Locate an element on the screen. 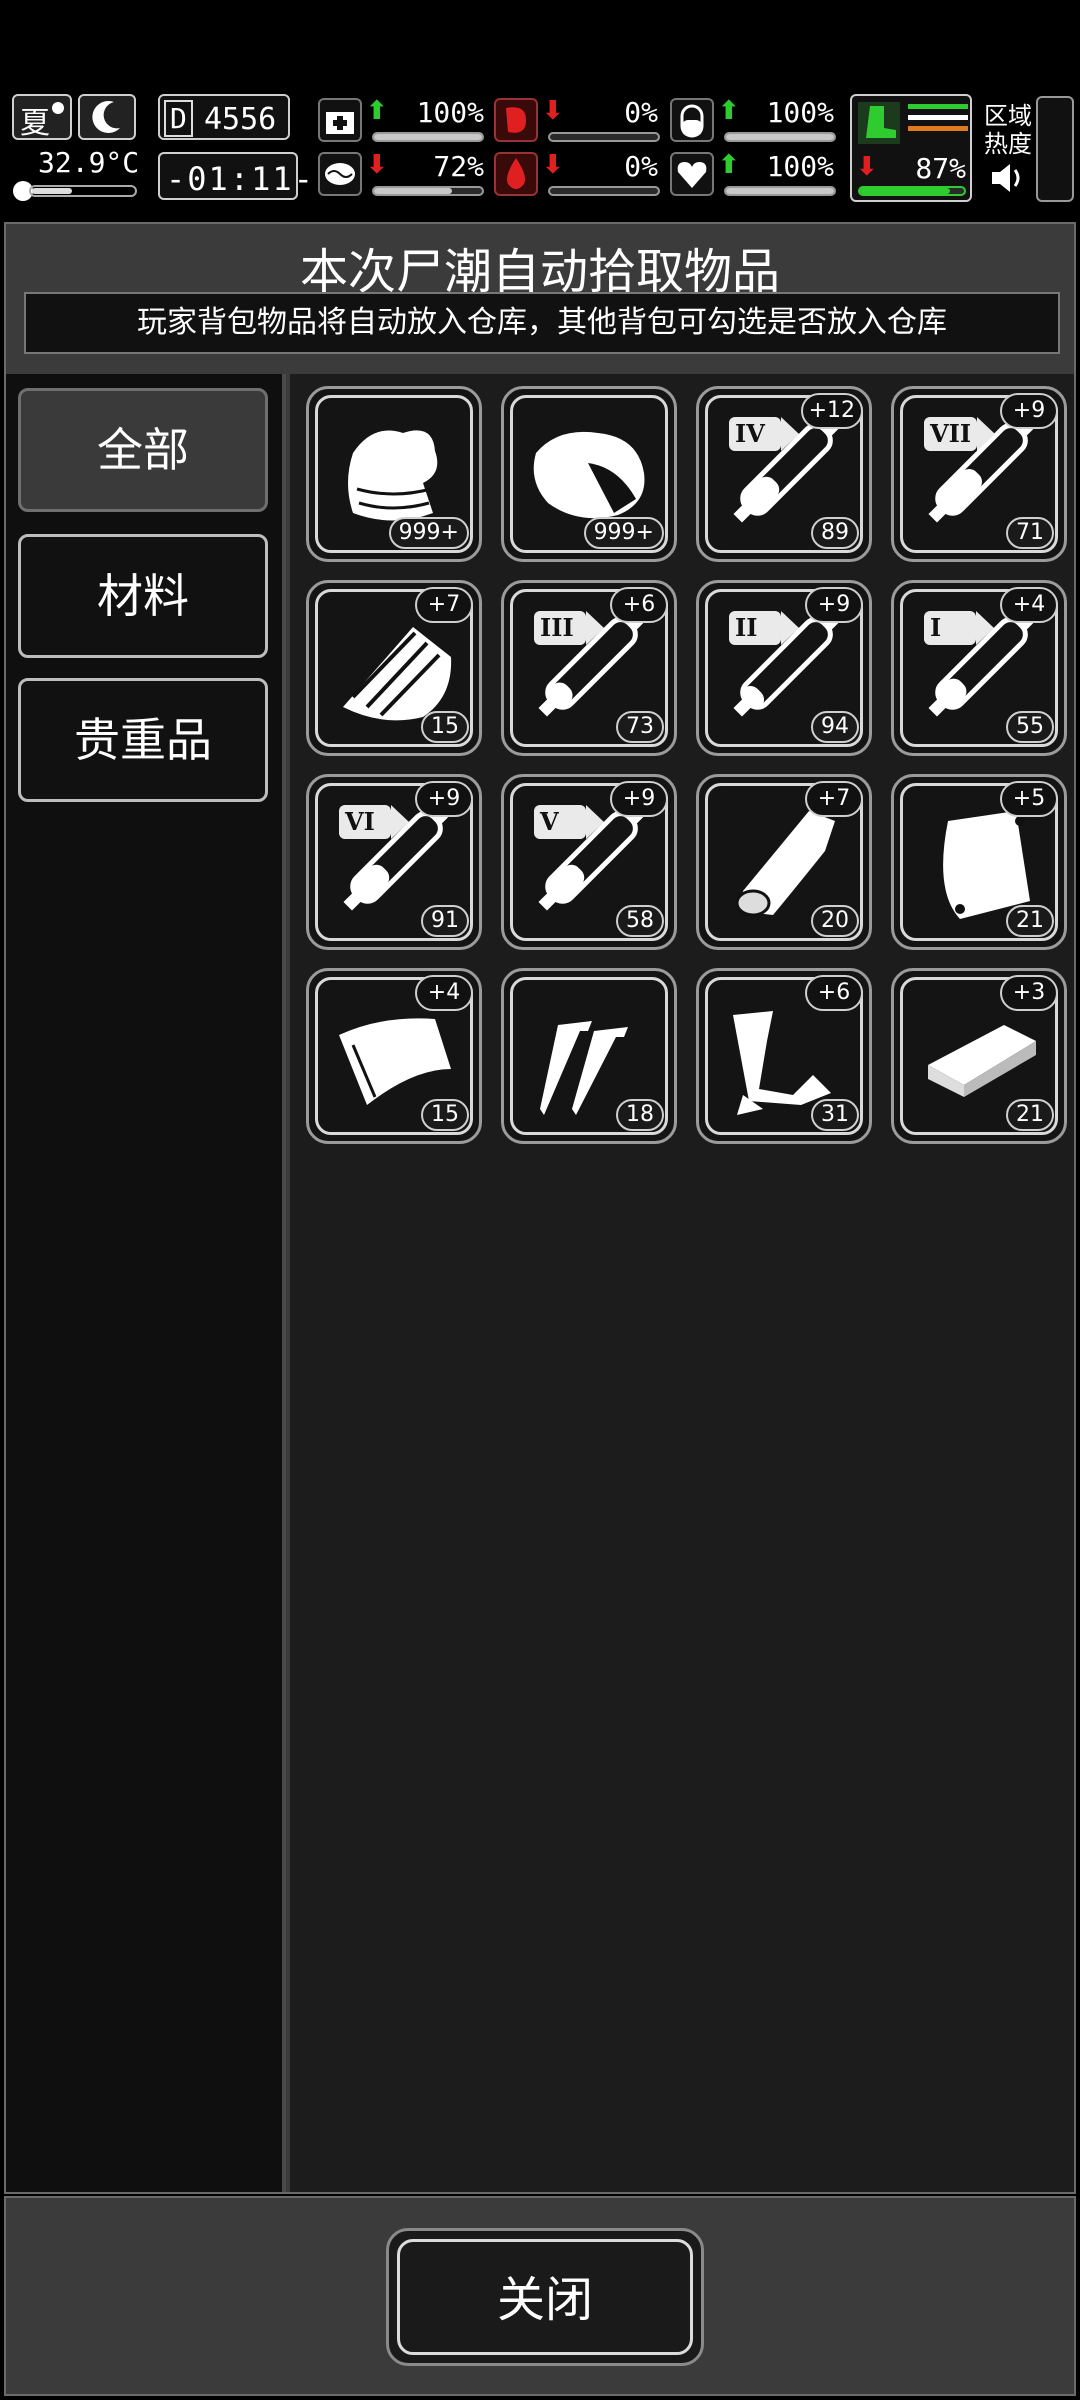  thirst-value: 0% is located at coordinates (641, 166).